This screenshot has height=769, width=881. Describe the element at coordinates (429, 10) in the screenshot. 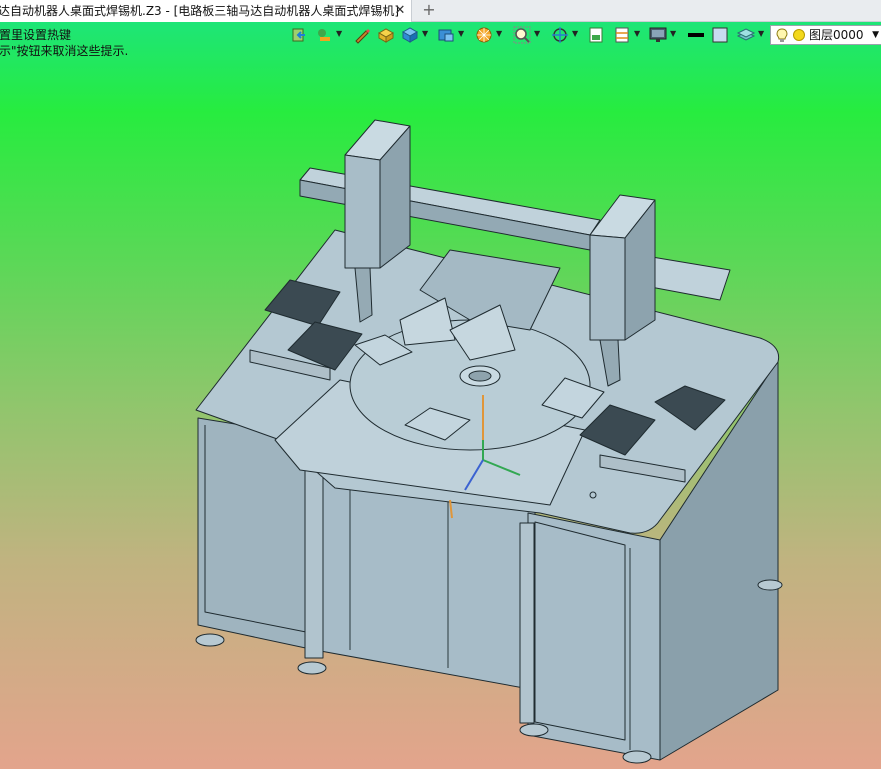

I see `new-tab-button: +` at that location.